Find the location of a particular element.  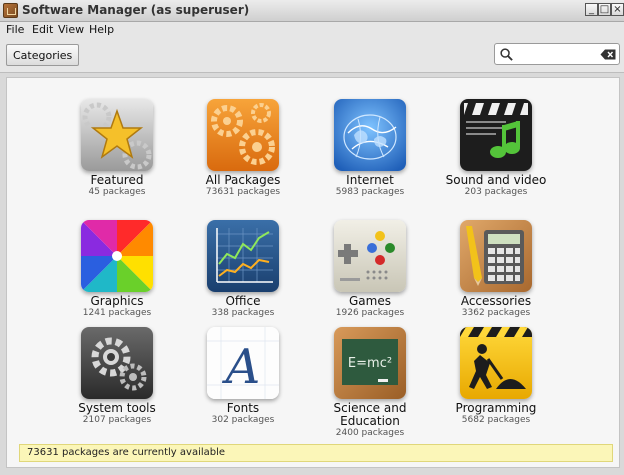

category-office: Office 338 packages is located at coordinates (243, 269).